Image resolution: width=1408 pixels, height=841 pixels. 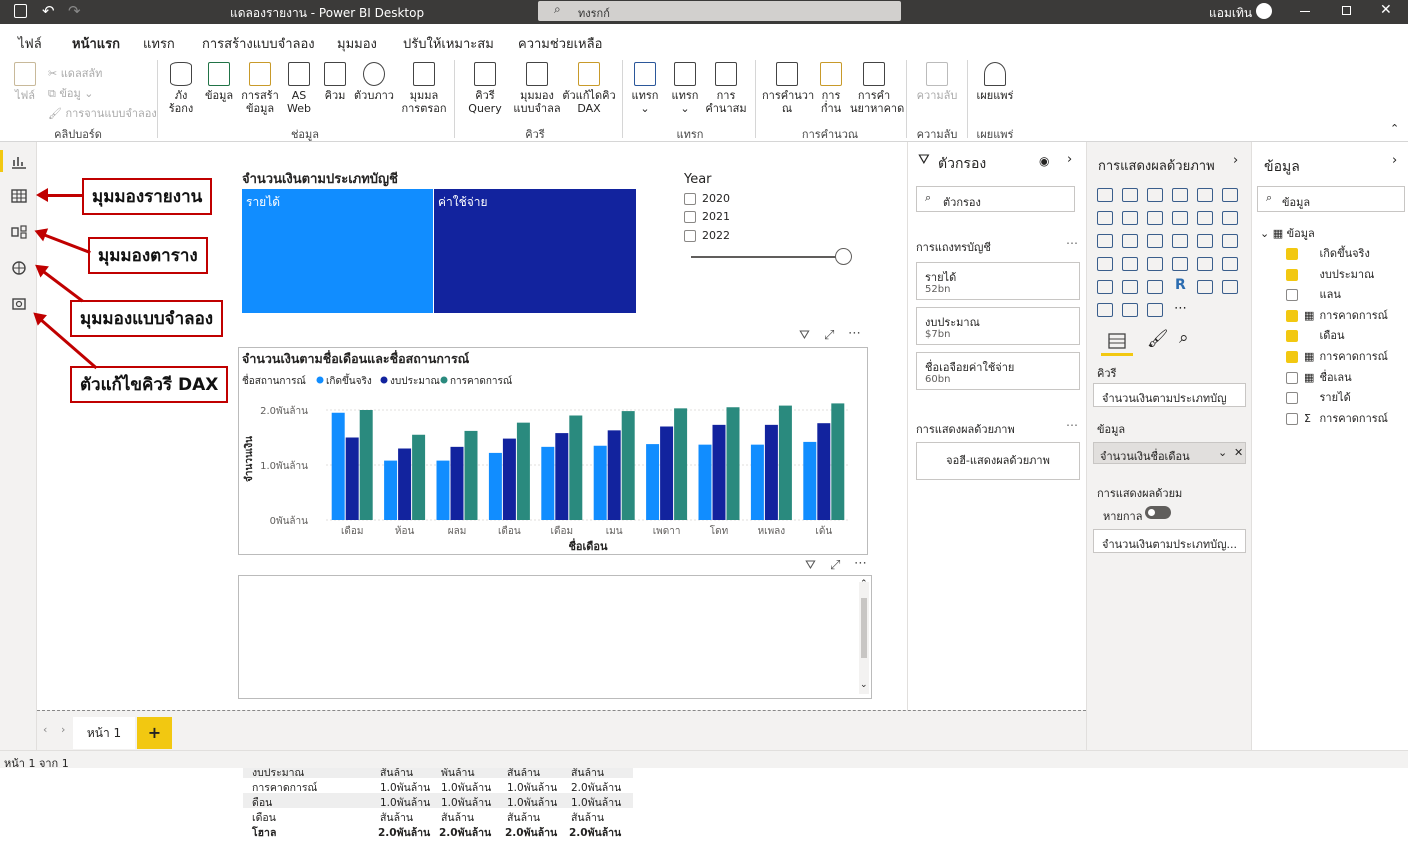 I want to click on add-page-button: +, so click(x=154, y=733).